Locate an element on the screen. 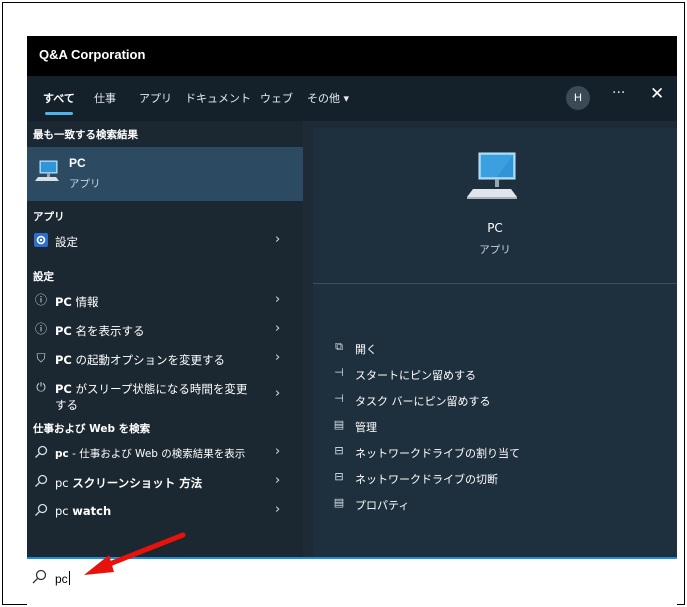  item-text: 情報 is located at coordinates (85, 302).